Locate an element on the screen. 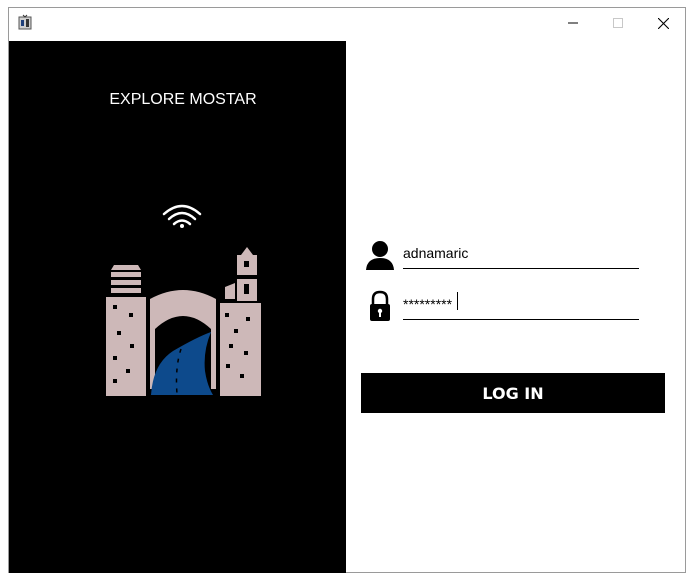  user-icon is located at coordinates (380, 255).